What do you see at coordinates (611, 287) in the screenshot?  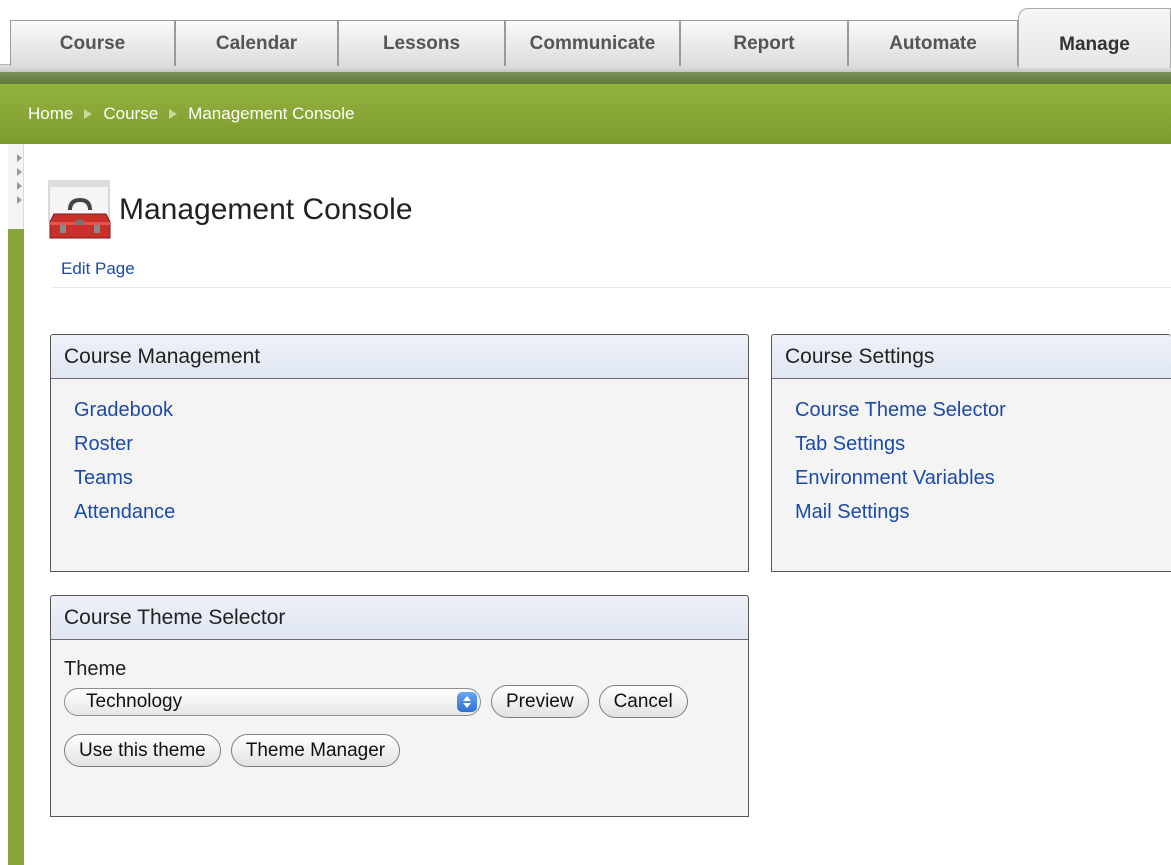 I see `header-divider` at bounding box center [611, 287].